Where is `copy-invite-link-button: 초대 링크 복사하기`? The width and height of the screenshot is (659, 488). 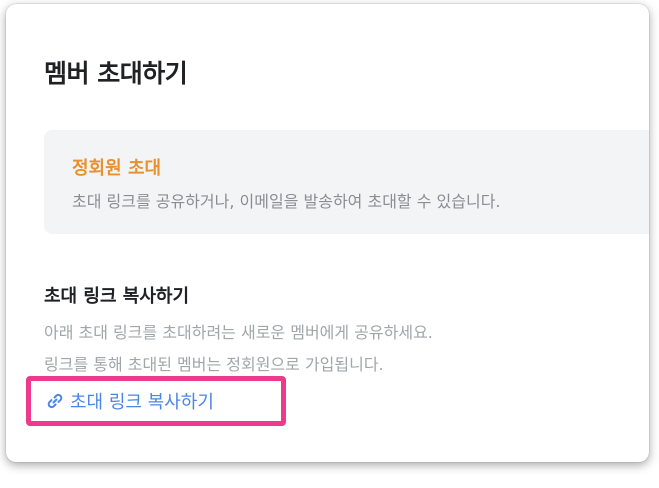 copy-invite-link-button: 초대 링크 복사하기 is located at coordinates (156, 401).